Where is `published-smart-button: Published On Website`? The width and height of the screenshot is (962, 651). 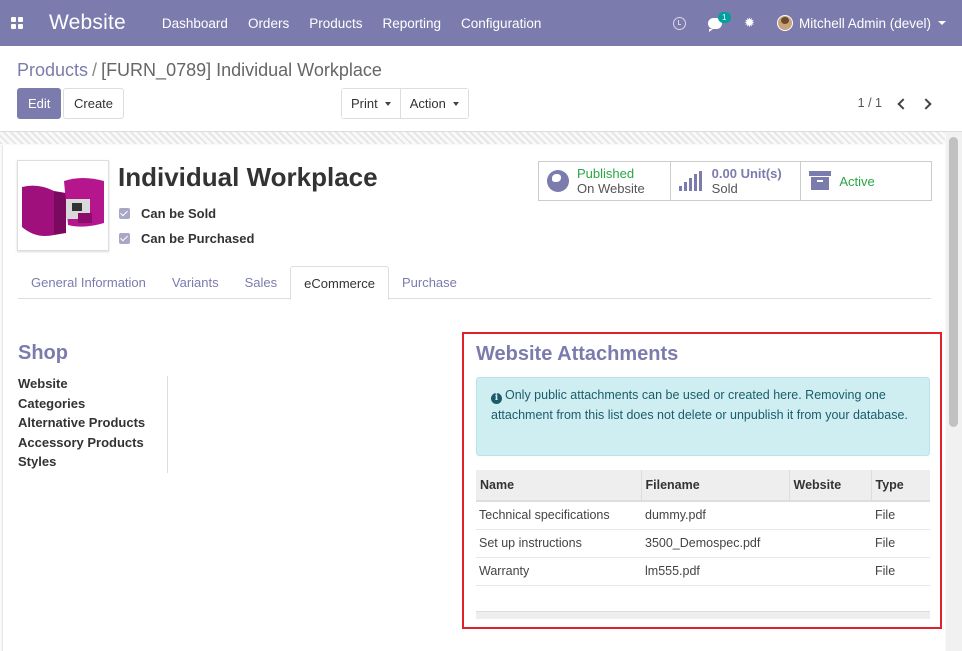
published-smart-button: Published On Website is located at coordinates (604, 181).